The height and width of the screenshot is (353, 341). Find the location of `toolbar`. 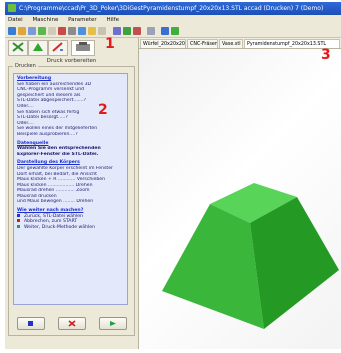

toolbar is located at coordinates (173, 31).